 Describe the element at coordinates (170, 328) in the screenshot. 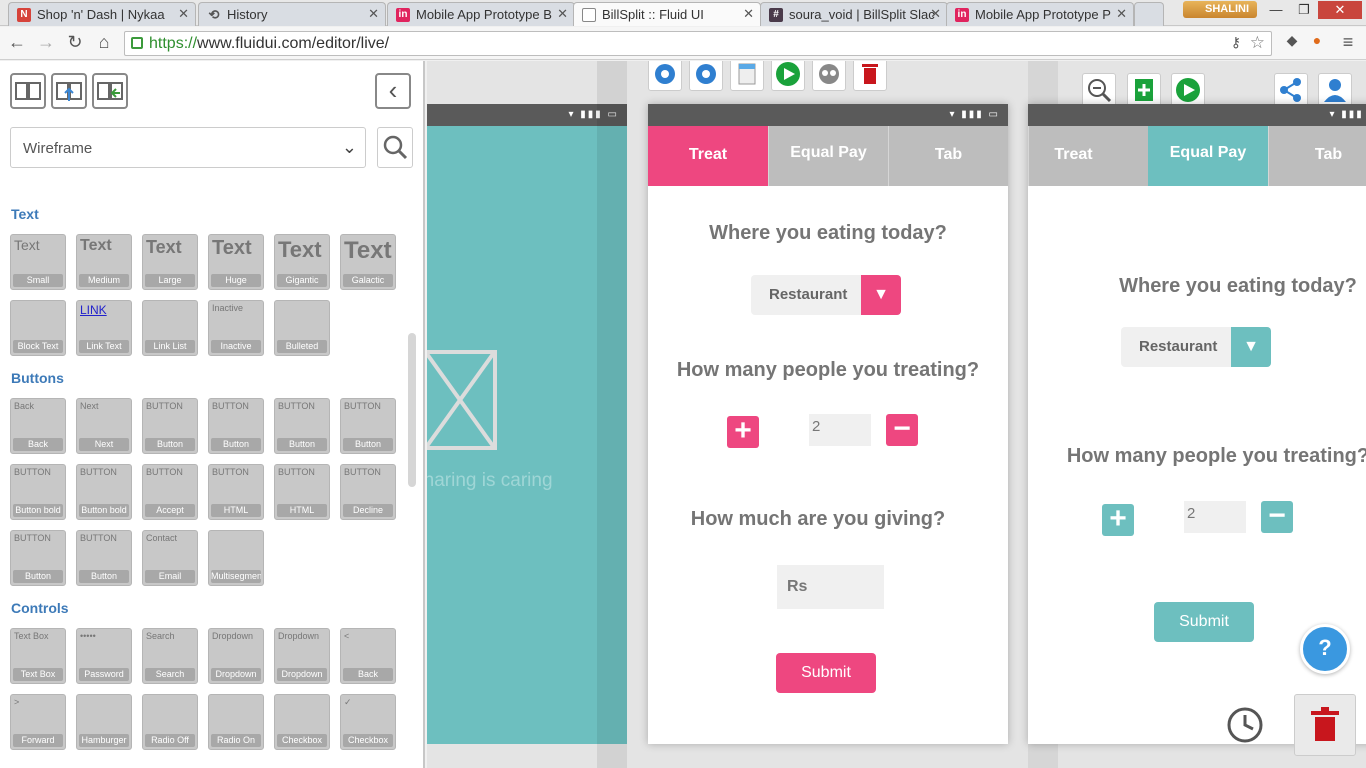

I see `text-widget: Link List` at that location.